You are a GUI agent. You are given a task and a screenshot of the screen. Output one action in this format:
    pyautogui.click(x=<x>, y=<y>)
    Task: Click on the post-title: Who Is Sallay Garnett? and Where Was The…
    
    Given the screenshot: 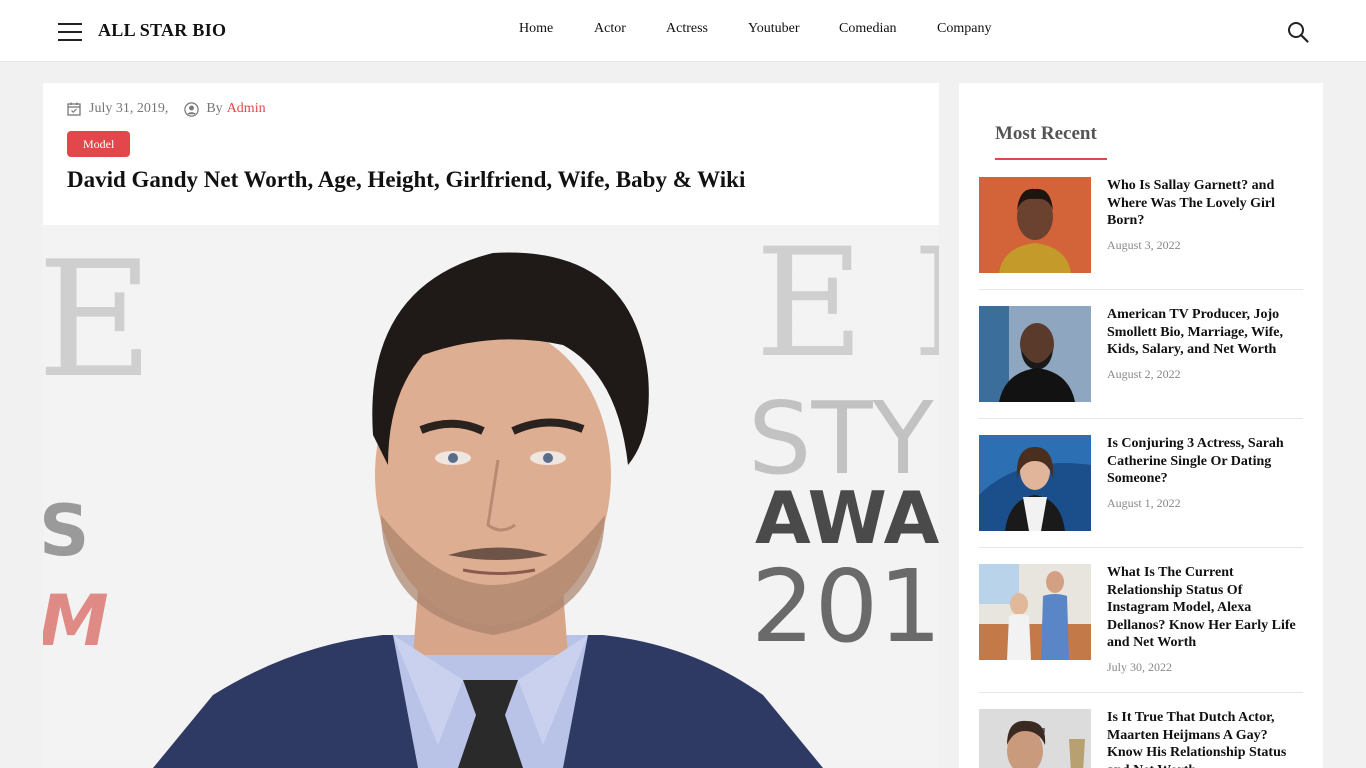 What is the action you would take?
    pyautogui.click(x=1205, y=203)
    